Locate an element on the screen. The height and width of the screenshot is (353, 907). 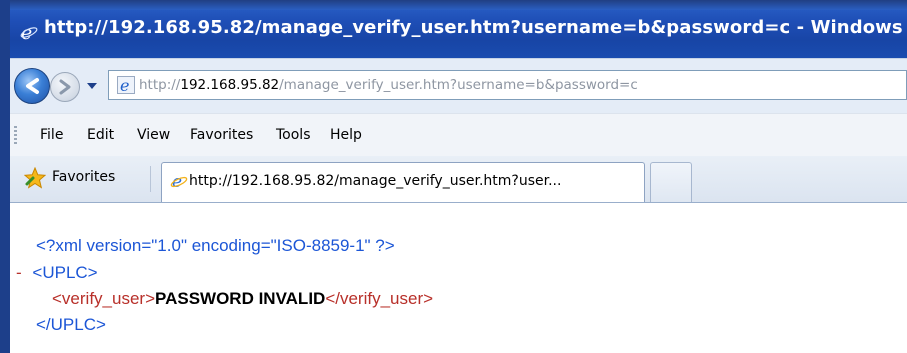
menu-tools: Tools is located at coordinates (293, 135).